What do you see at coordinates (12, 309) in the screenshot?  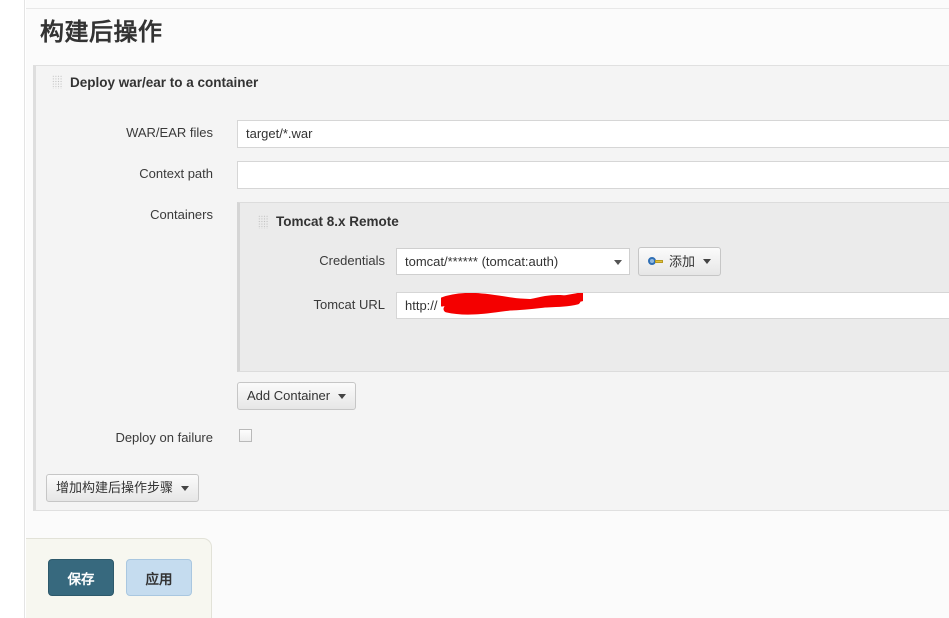 I see `left-gutter` at bounding box center [12, 309].